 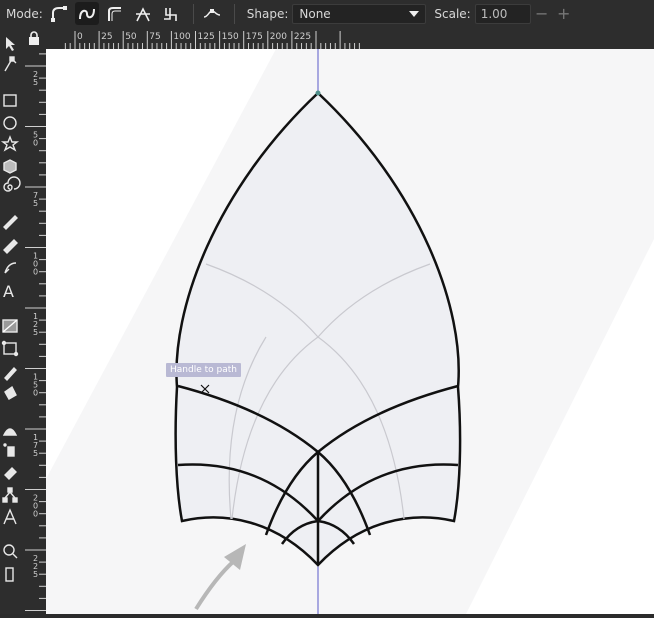 I want to click on ruler-label: 125, so click(x=206, y=37).